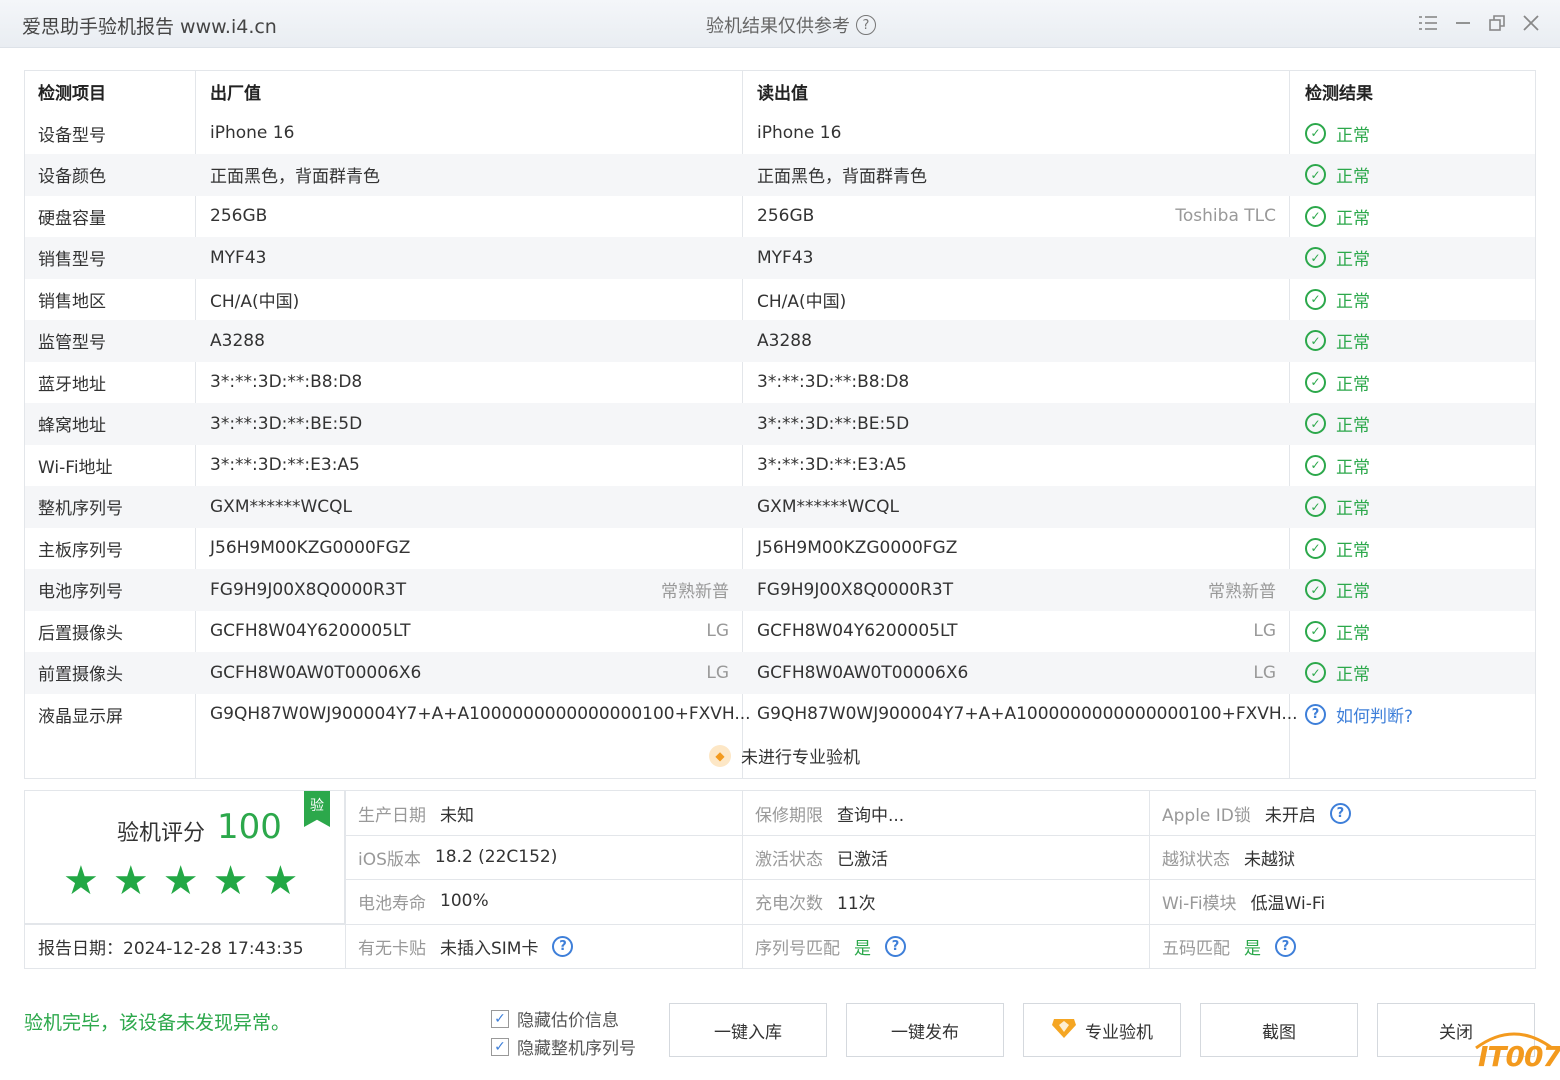 The image size is (1560, 1080). What do you see at coordinates (568, 1021) in the screenshot?
I see `hide-price-label: 隐藏估价信息` at bounding box center [568, 1021].